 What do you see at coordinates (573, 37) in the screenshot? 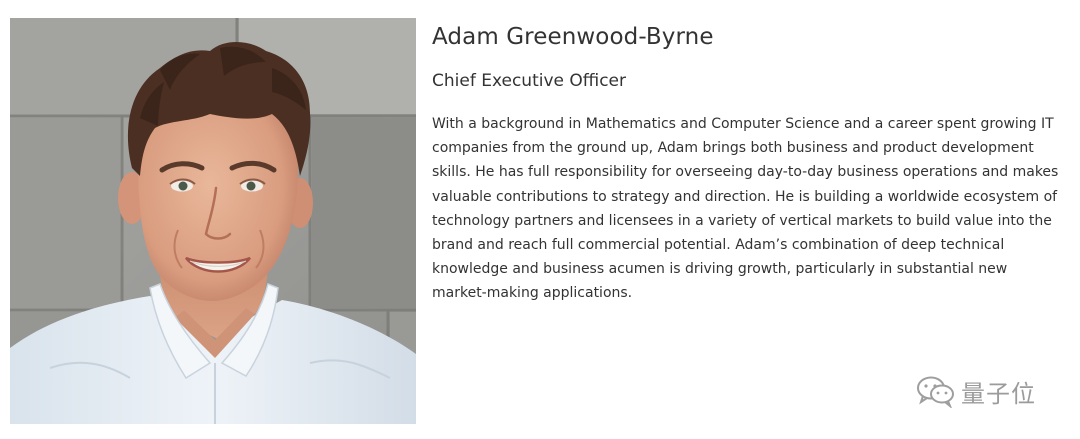
I see `person-name: Adam Greenwood-Byrne` at bounding box center [573, 37].